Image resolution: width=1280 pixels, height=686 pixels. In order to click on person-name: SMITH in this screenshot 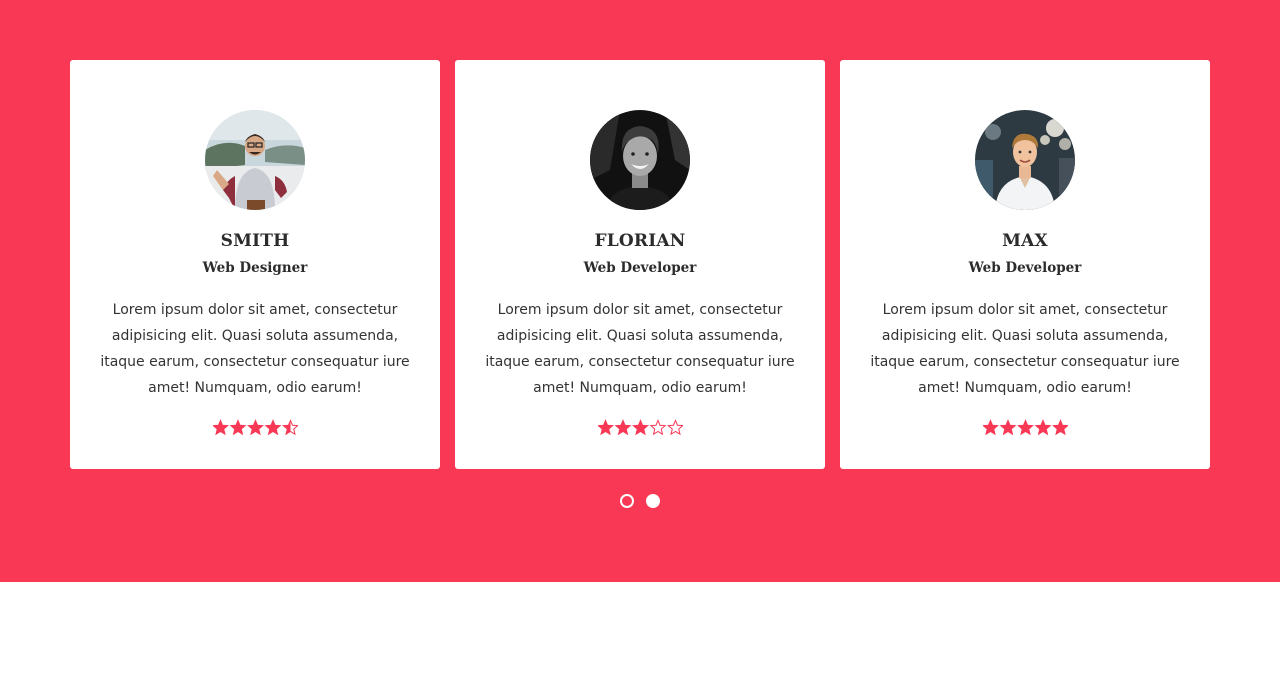, I will do `click(255, 241)`.